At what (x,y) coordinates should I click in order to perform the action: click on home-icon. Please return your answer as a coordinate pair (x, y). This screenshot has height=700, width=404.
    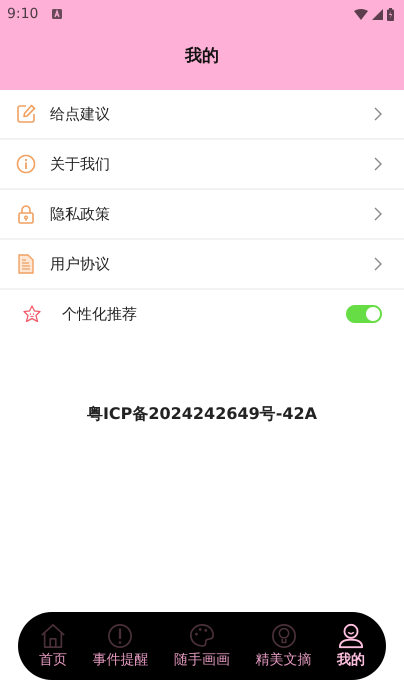
    Looking at the image, I should click on (53, 636).